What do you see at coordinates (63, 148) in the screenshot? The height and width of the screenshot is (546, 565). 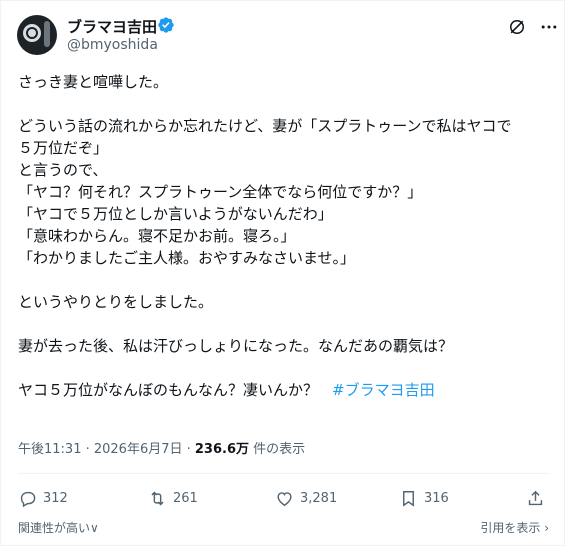 I see `tweet-line: ５万位だぞ」` at bounding box center [63, 148].